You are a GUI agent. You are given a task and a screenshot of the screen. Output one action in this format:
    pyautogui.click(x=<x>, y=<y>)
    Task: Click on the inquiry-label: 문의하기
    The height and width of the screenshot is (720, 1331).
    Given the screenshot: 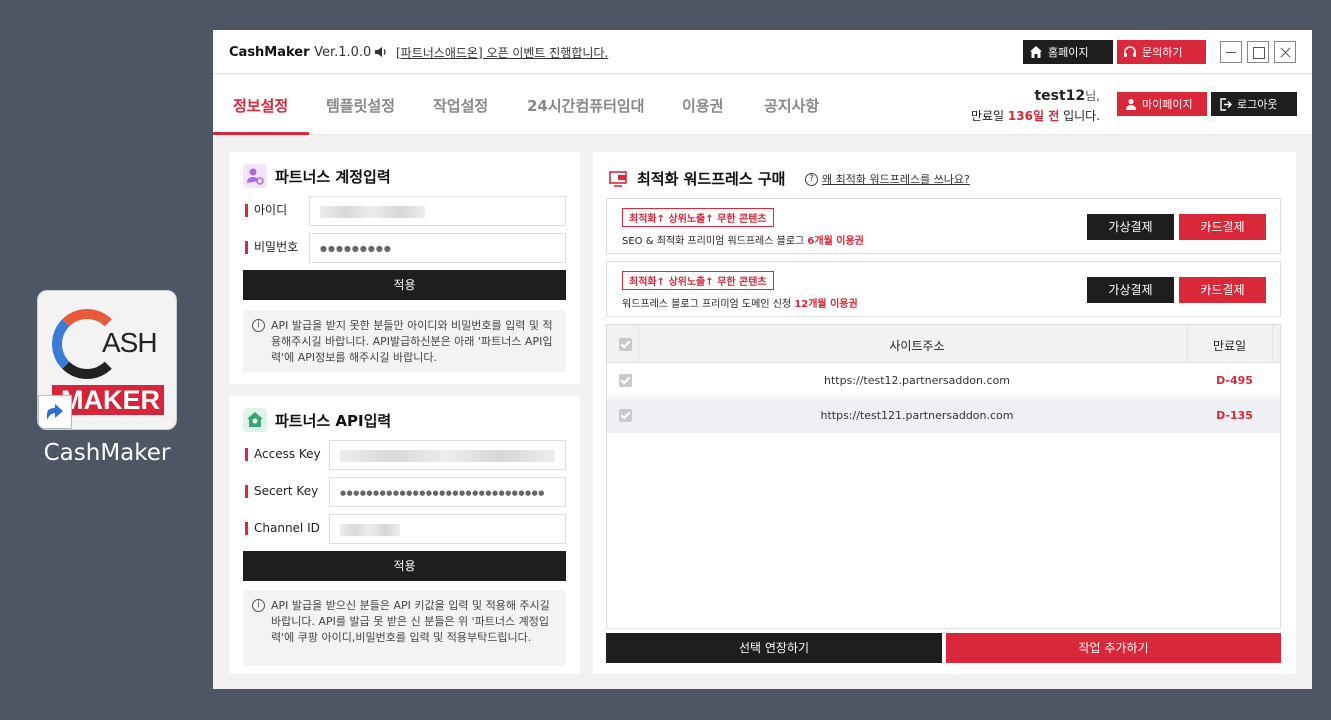 What is the action you would take?
    pyautogui.click(x=1162, y=52)
    